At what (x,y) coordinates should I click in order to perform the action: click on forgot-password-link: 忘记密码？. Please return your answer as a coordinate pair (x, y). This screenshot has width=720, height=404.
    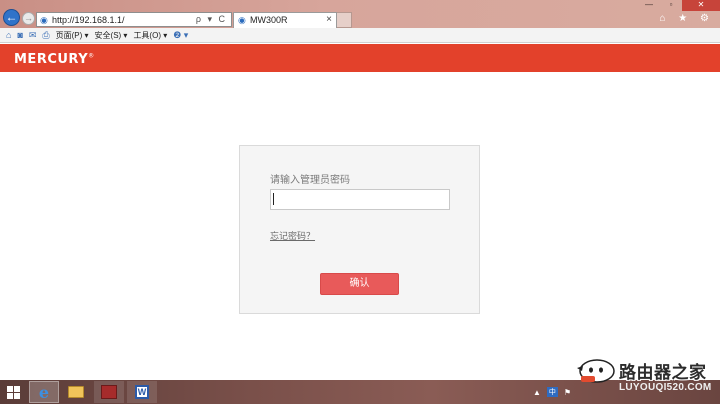
    Looking at the image, I should click on (292, 235).